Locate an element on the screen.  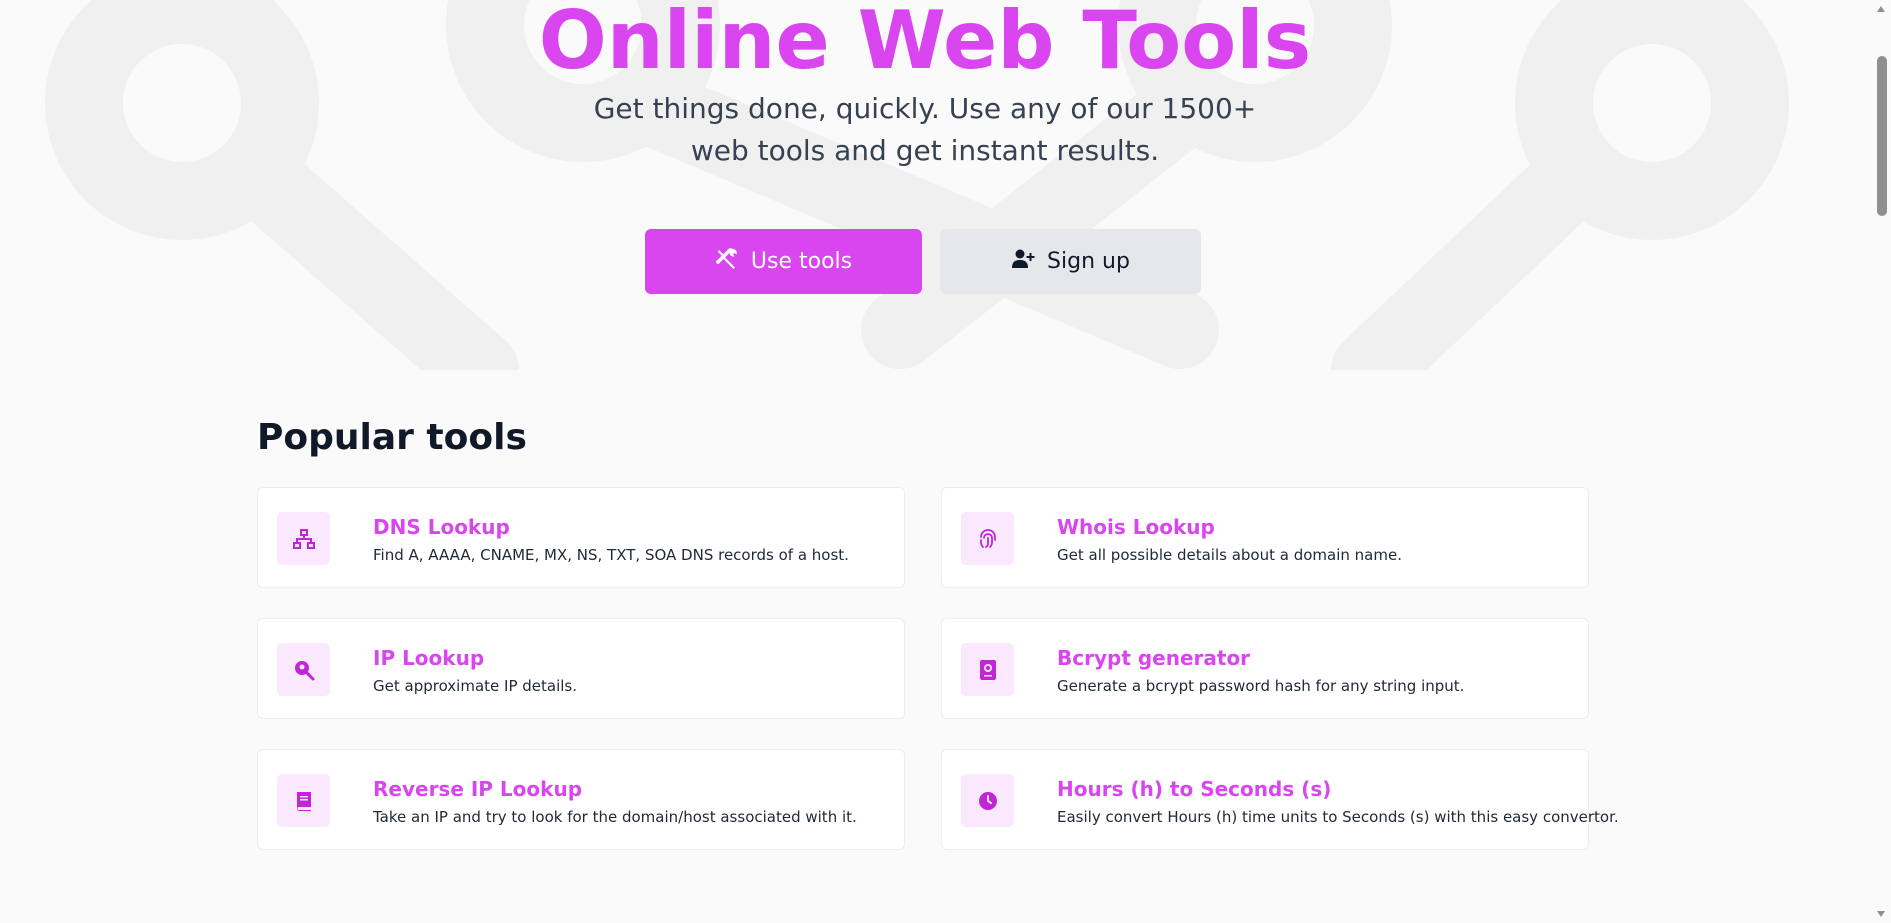
tool-card-title: Bcrypt generator is located at coordinates (1154, 658).